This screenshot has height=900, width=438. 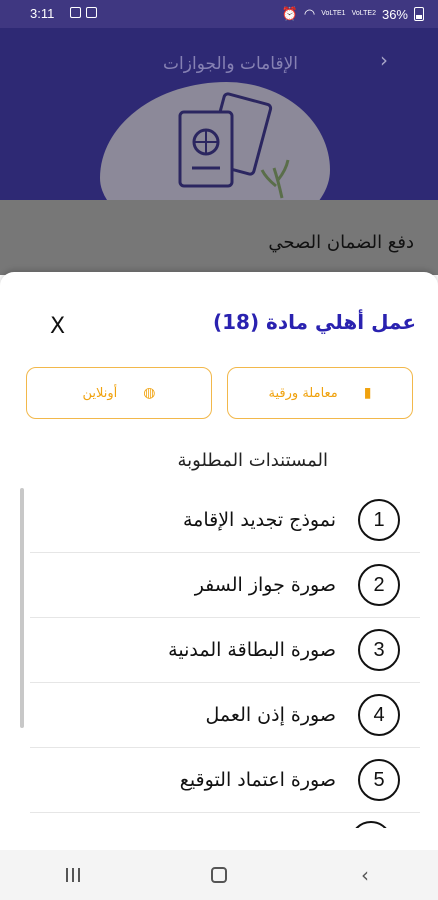 I want to click on scrollbar, so click(x=22, y=608).